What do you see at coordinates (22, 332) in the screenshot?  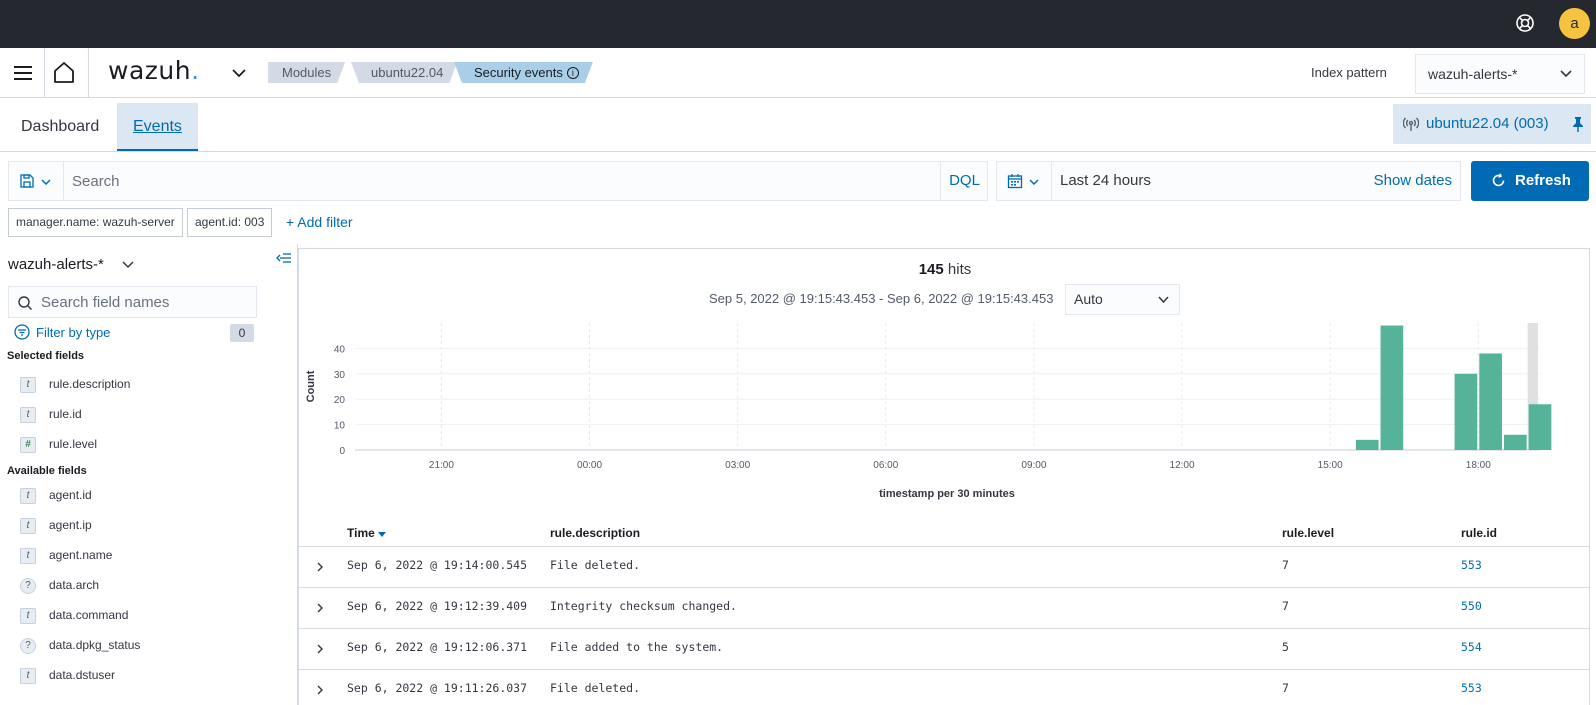 I see `filter-icon` at bounding box center [22, 332].